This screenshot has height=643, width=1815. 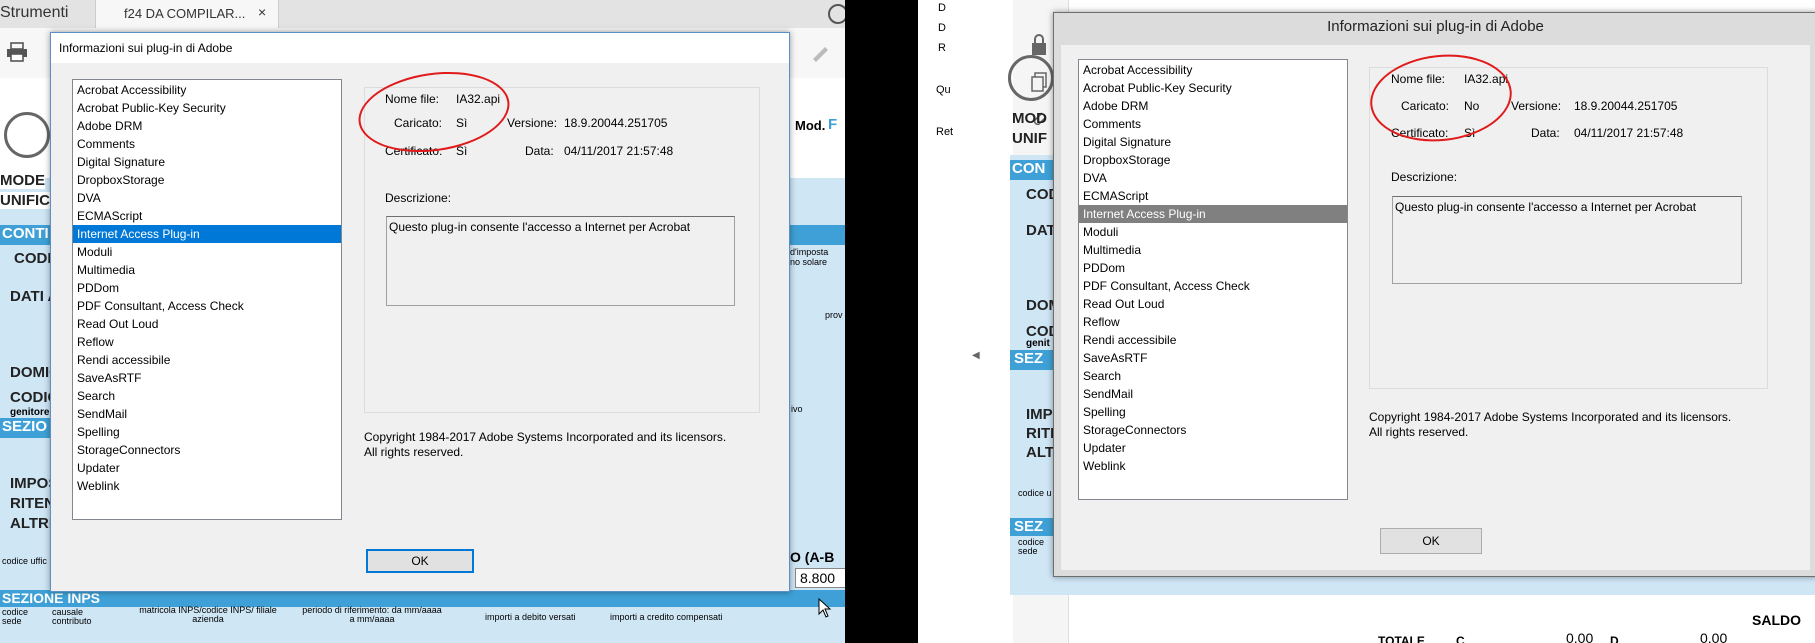 I want to click on form-mode: MOD, so click(x=1029, y=118).